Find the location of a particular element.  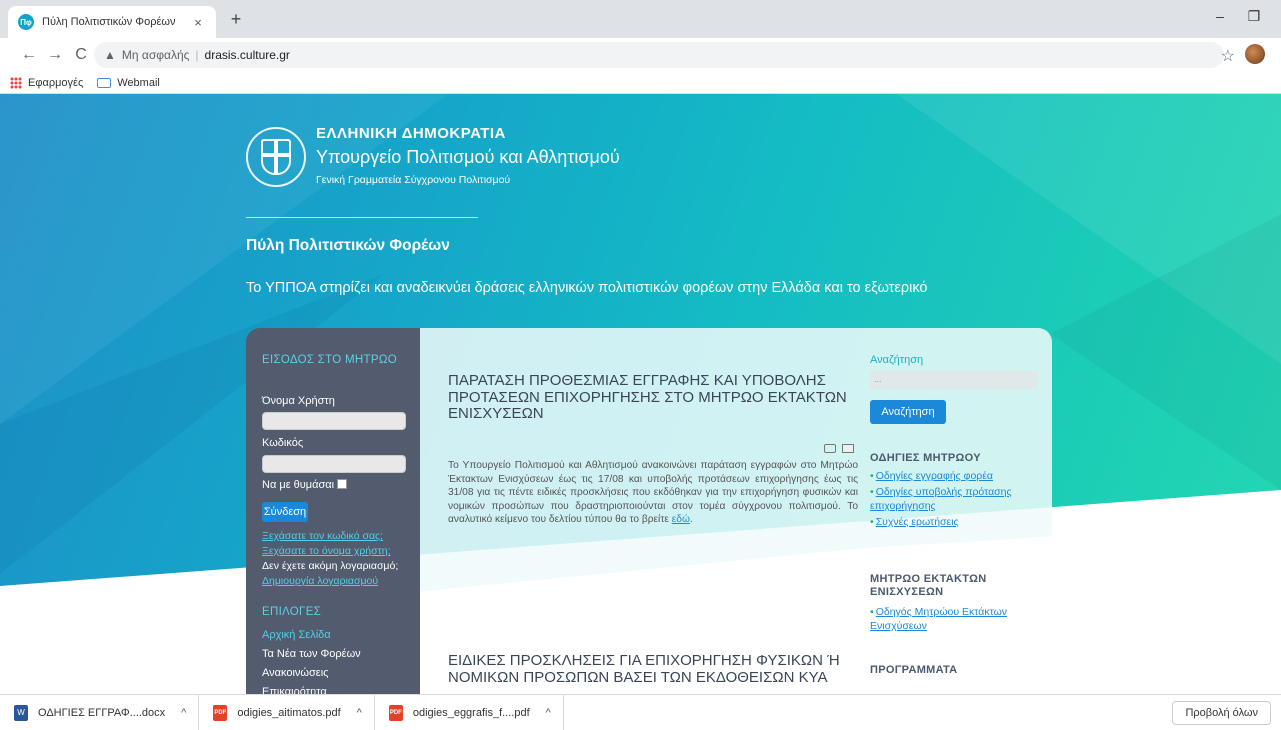

word-doc-icon: W is located at coordinates (21, 712).